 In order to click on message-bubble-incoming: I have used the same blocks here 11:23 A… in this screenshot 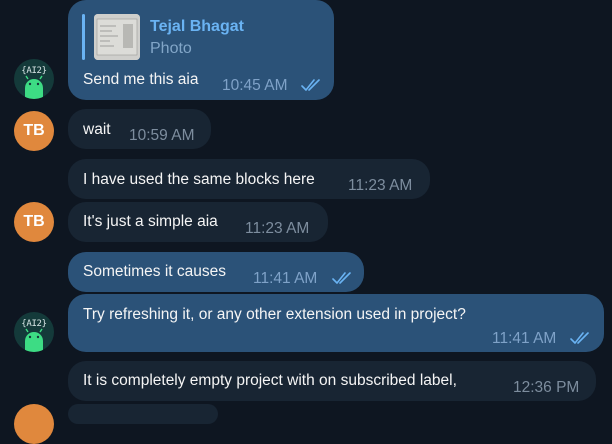, I will do `click(249, 179)`.